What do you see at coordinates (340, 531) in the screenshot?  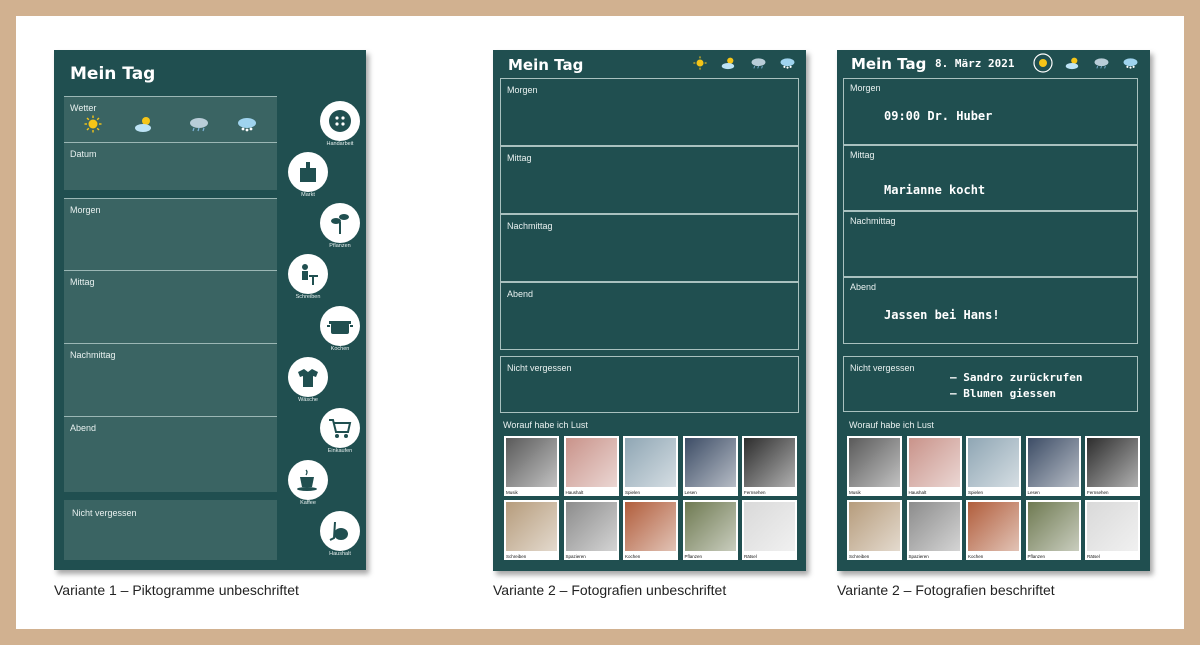 I see `vacuum-icon` at bounding box center [340, 531].